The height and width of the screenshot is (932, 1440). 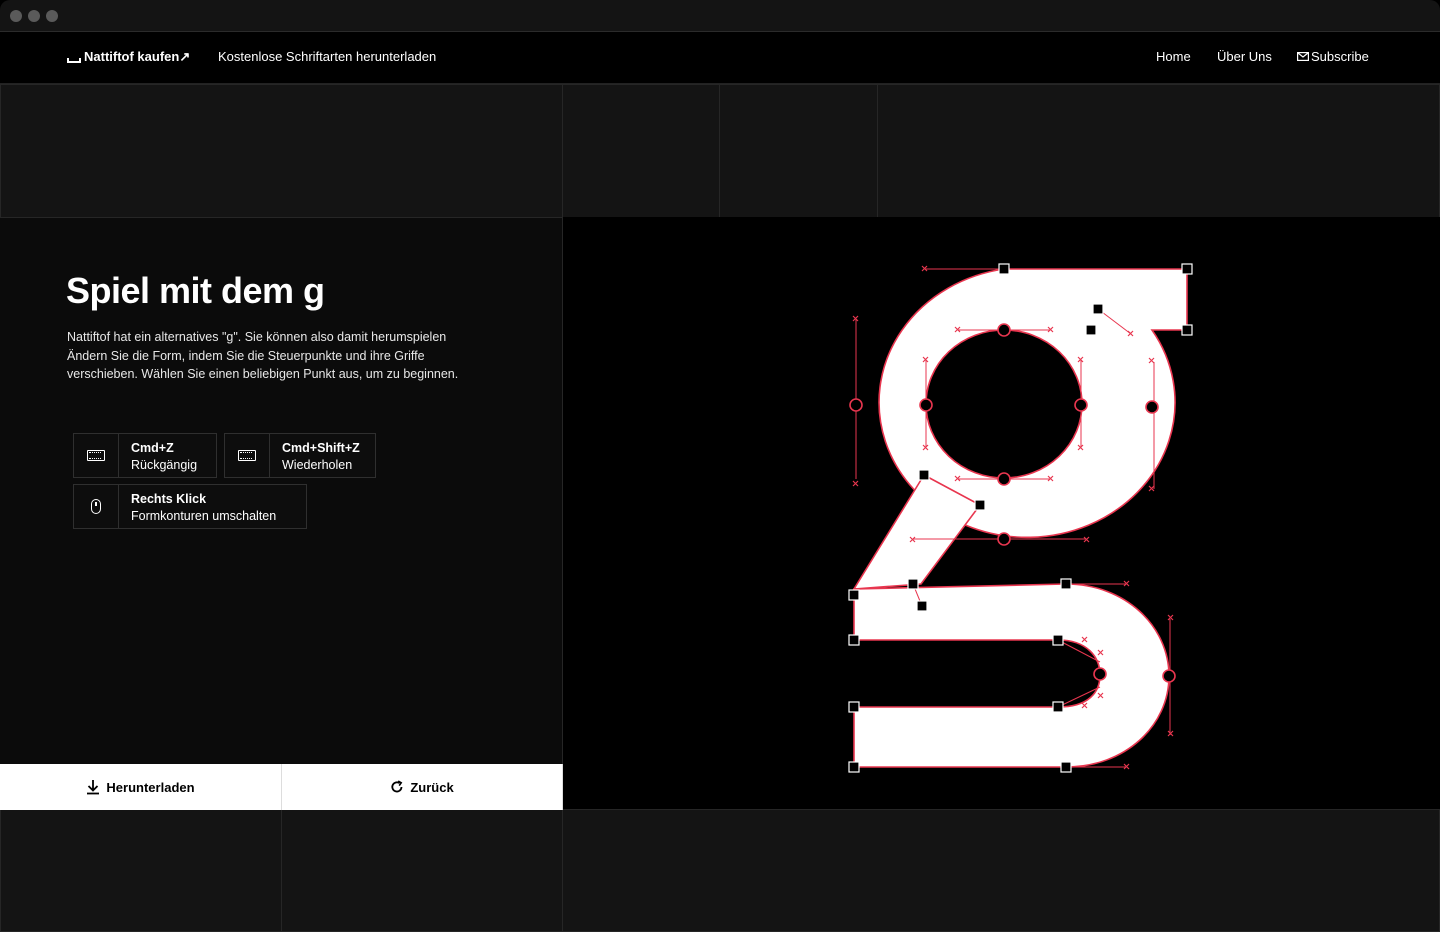 What do you see at coordinates (432, 787) in the screenshot?
I see `back-label: Zurück` at bounding box center [432, 787].